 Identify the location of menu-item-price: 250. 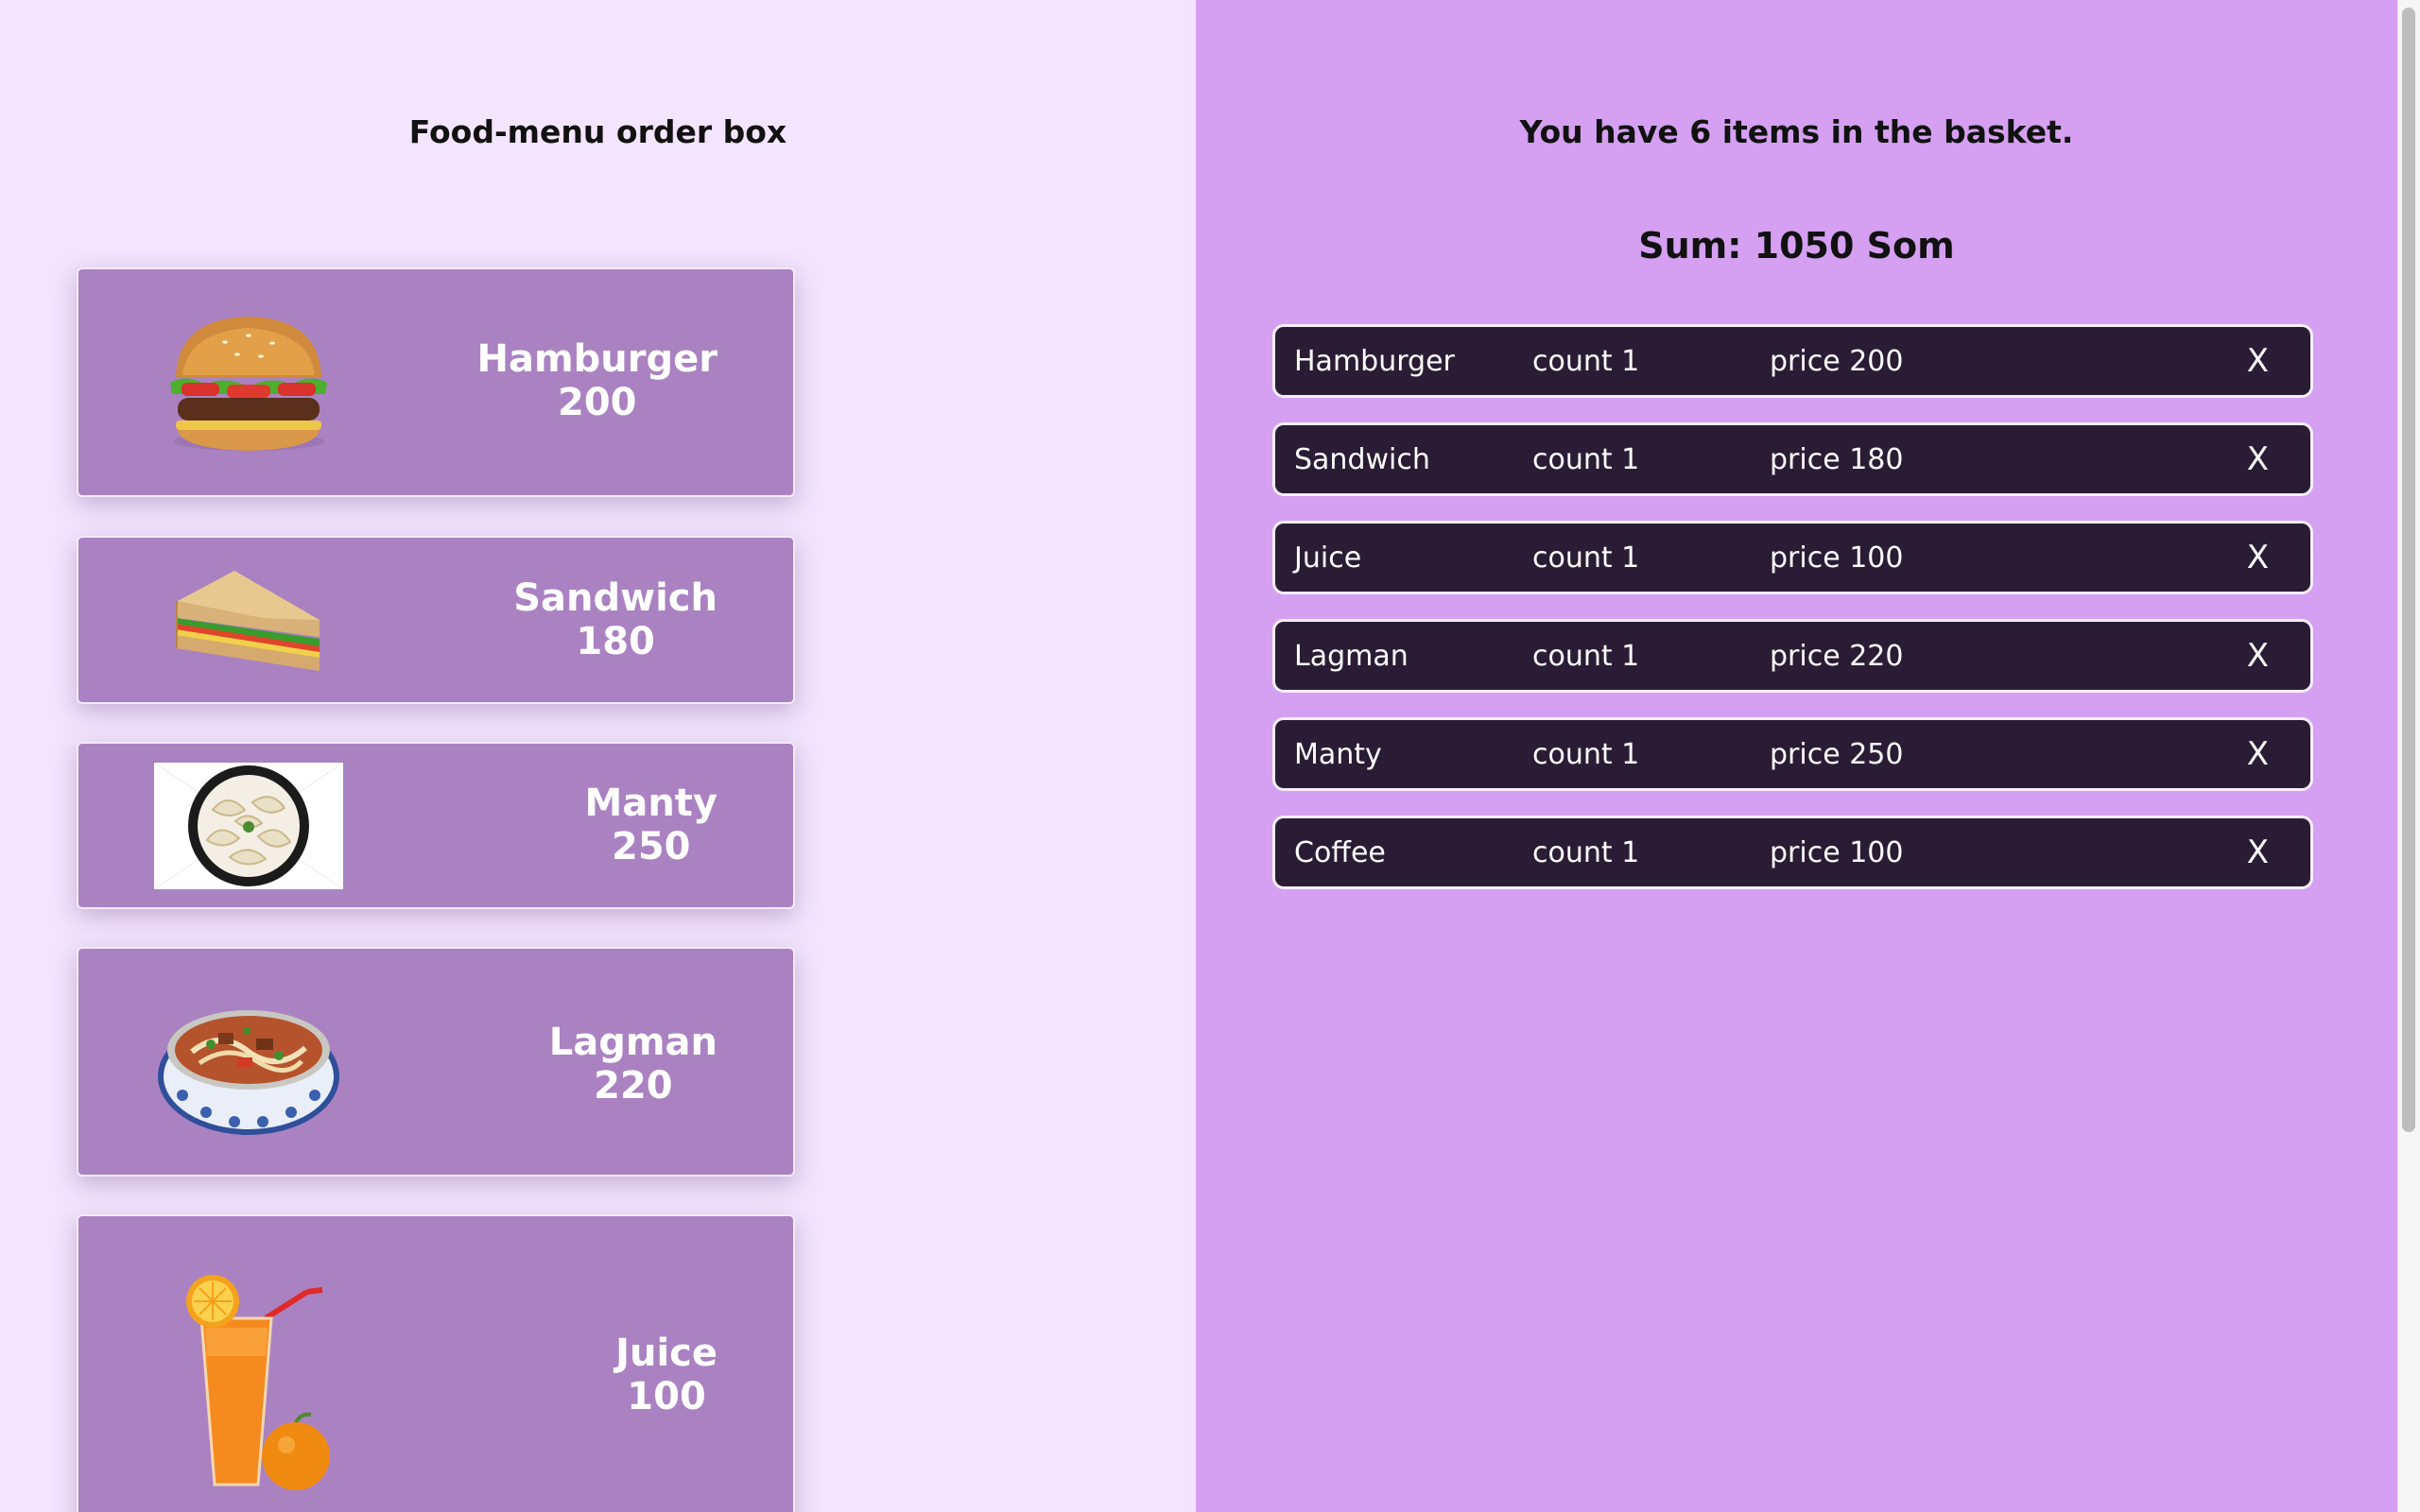
(651, 846).